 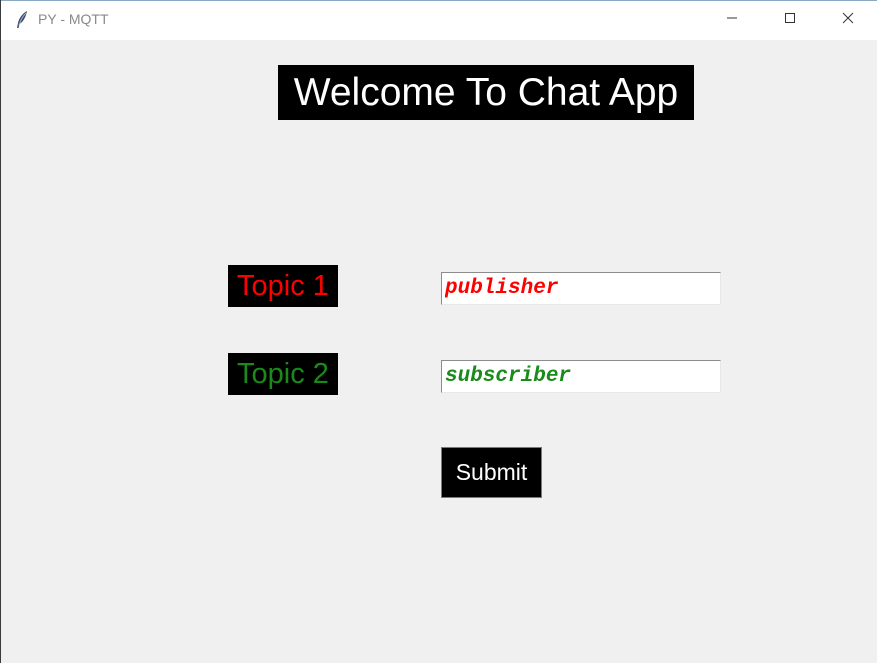 What do you see at coordinates (439, 20) in the screenshot?
I see `title-bar: PY - MQTT` at bounding box center [439, 20].